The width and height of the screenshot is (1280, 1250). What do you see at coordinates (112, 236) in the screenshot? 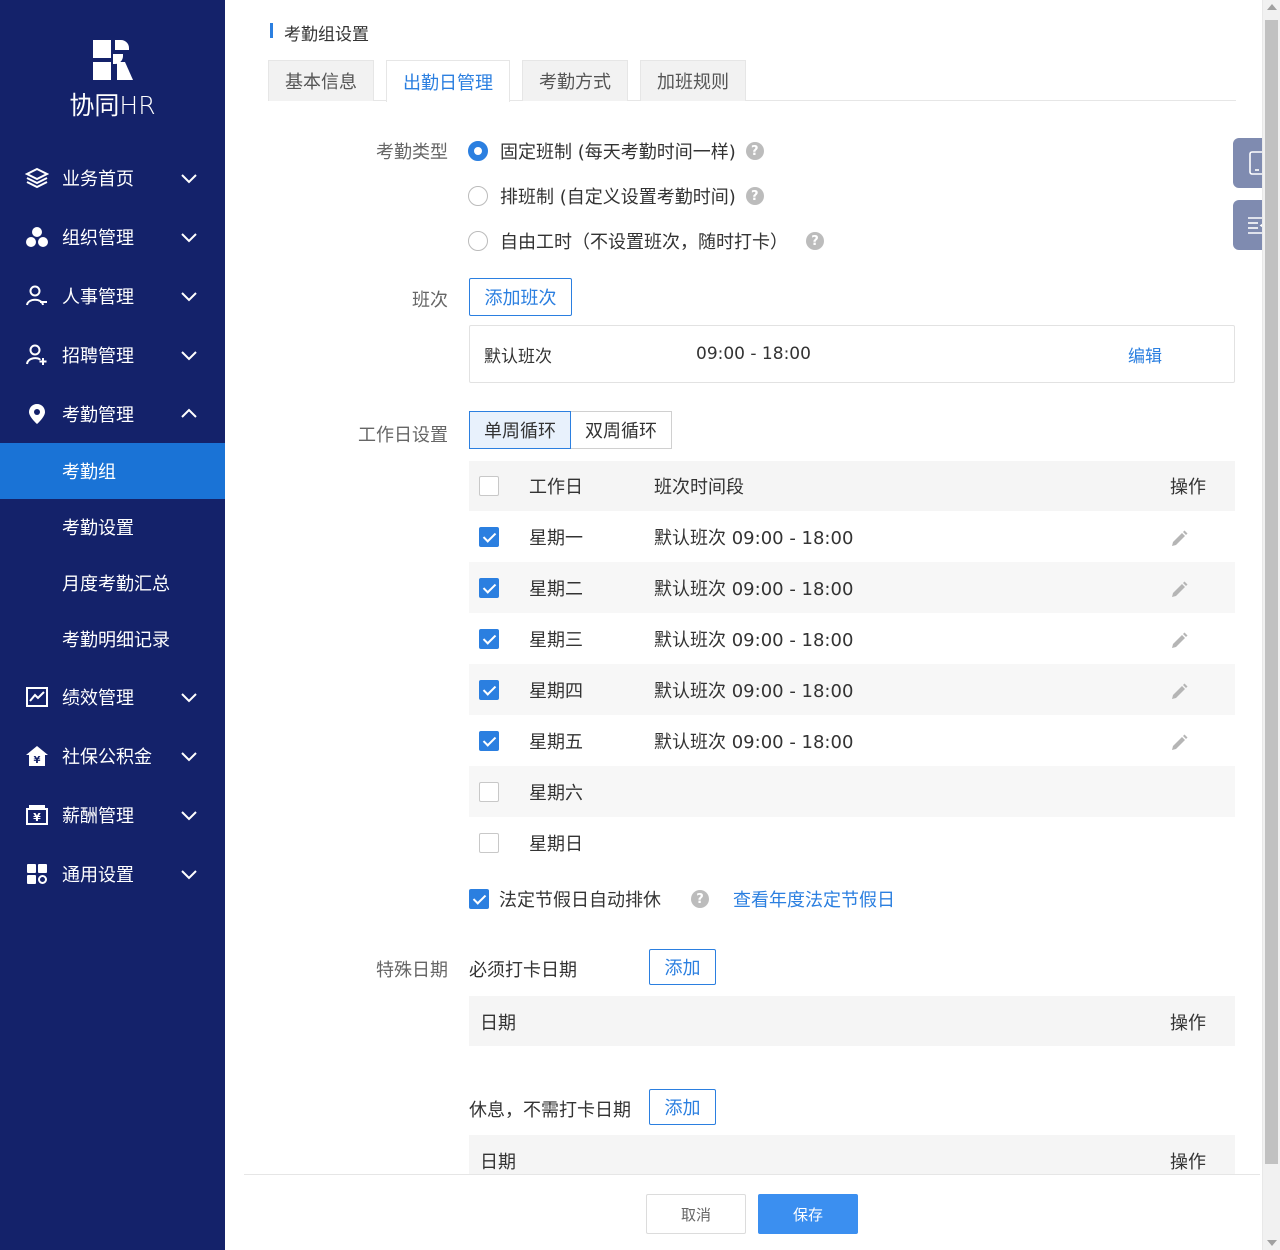
I see `sidebar-item-org: 组织管理` at bounding box center [112, 236].